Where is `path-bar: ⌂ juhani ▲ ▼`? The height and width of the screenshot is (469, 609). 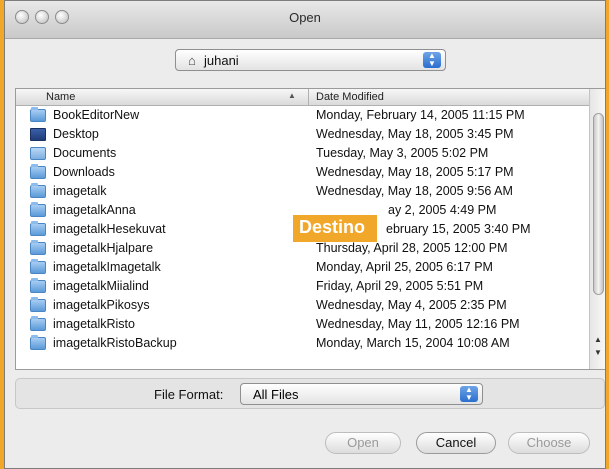
path-bar: ⌂ juhani ▲ ▼ is located at coordinates (305, 64).